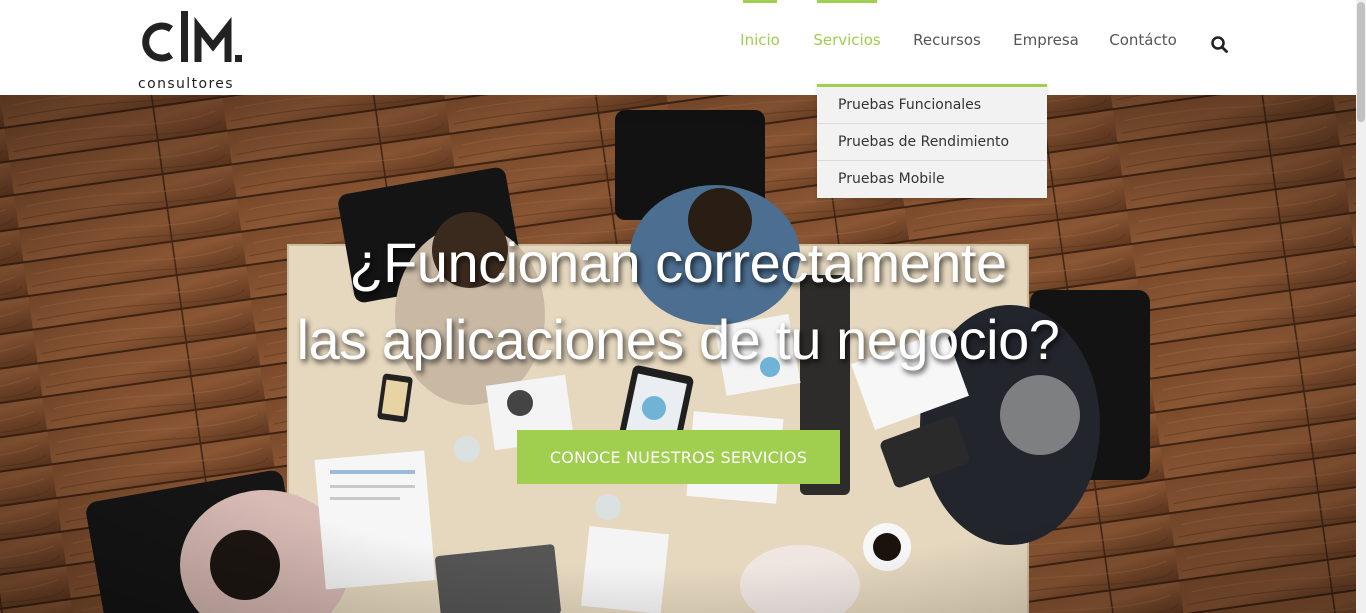 This screenshot has height=613, width=1366. What do you see at coordinates (1361, 62) in the screenshot?
I see `scrollbar-thumb` at bounding box center [1361, 62].